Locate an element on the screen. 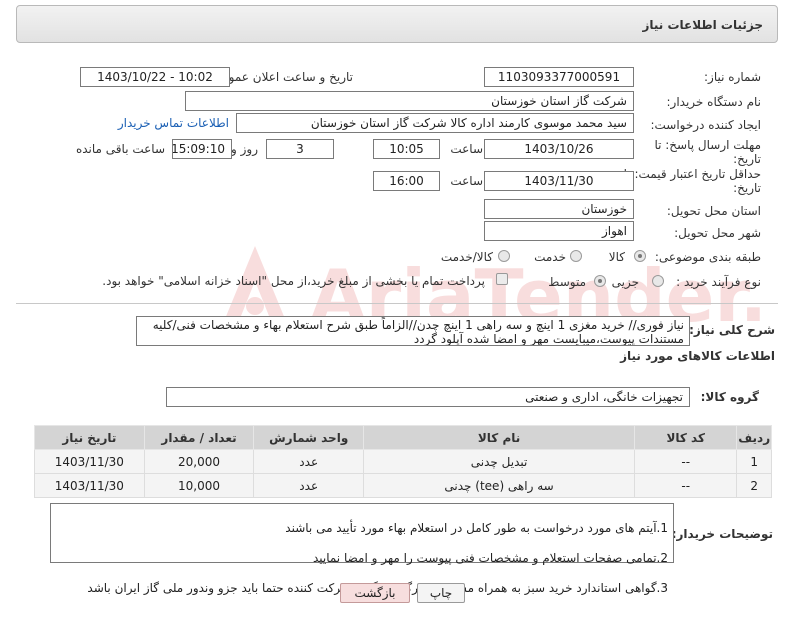 The width and height of the screenshot is (789, 620). category-option-goods: کالا is located at coordinates (616, 257).